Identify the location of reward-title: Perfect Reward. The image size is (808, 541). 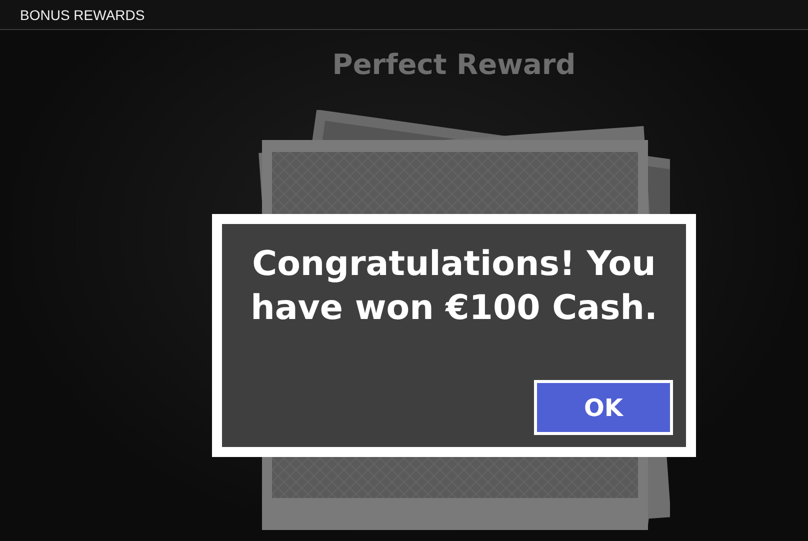
(454, 64).